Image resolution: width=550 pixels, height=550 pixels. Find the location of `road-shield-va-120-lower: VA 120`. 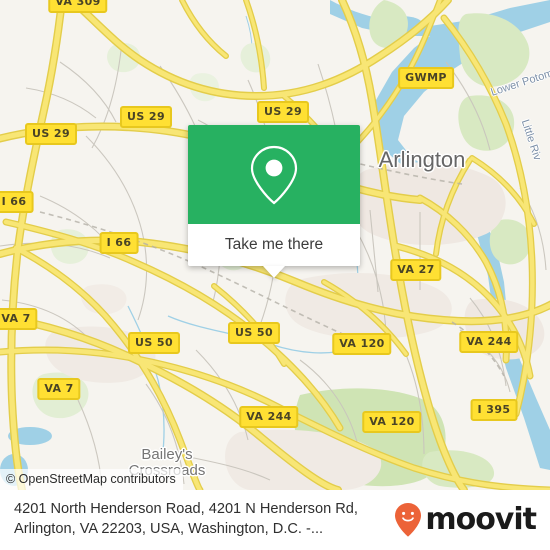

road-shield-va-120-lower: VA 120 is located at coordinates (392, 422).